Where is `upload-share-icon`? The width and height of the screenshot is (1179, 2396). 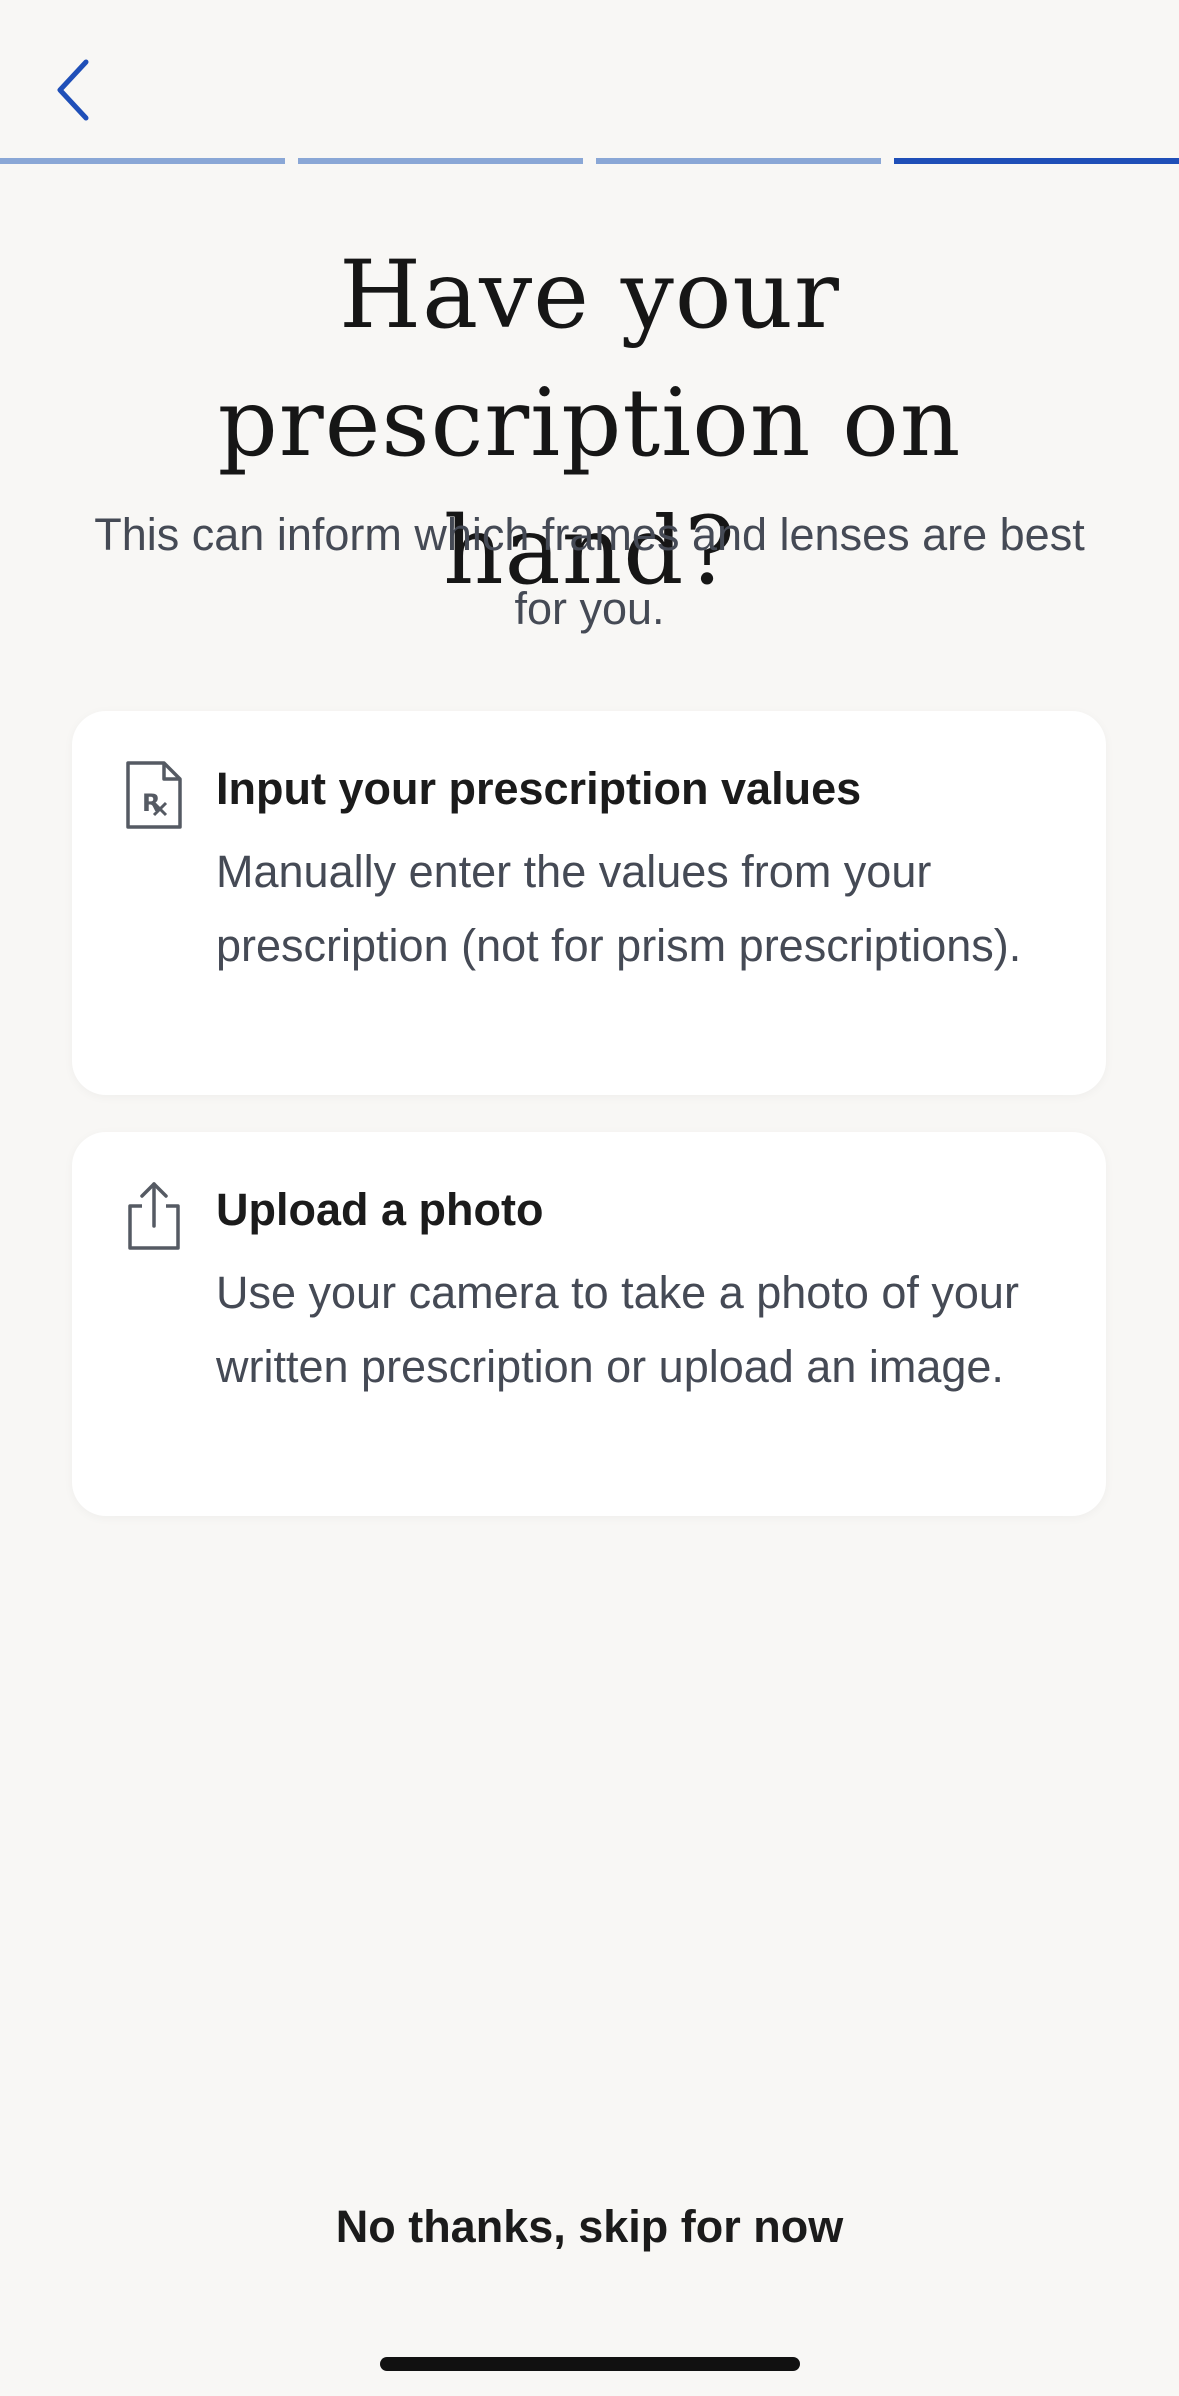 upload-share-icon is located at coordinates (154, 1216).